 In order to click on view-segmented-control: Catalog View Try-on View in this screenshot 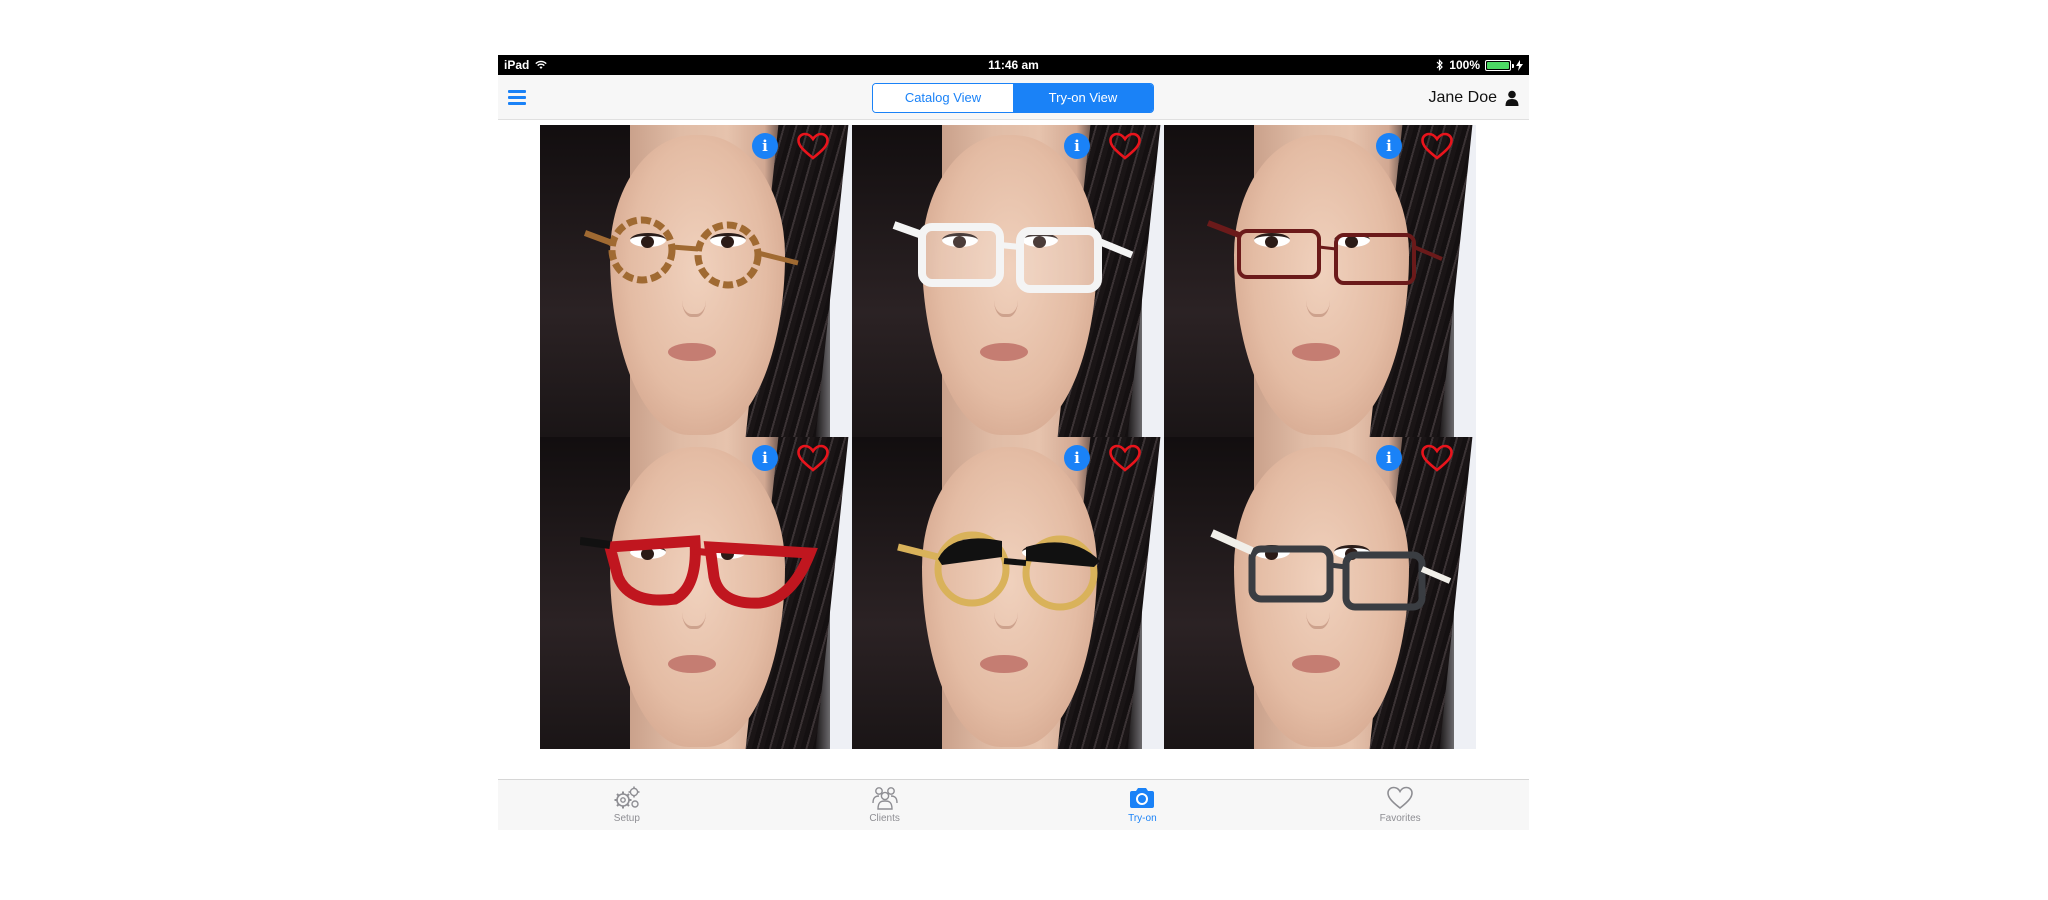, I will do `click(1013, 98)`.